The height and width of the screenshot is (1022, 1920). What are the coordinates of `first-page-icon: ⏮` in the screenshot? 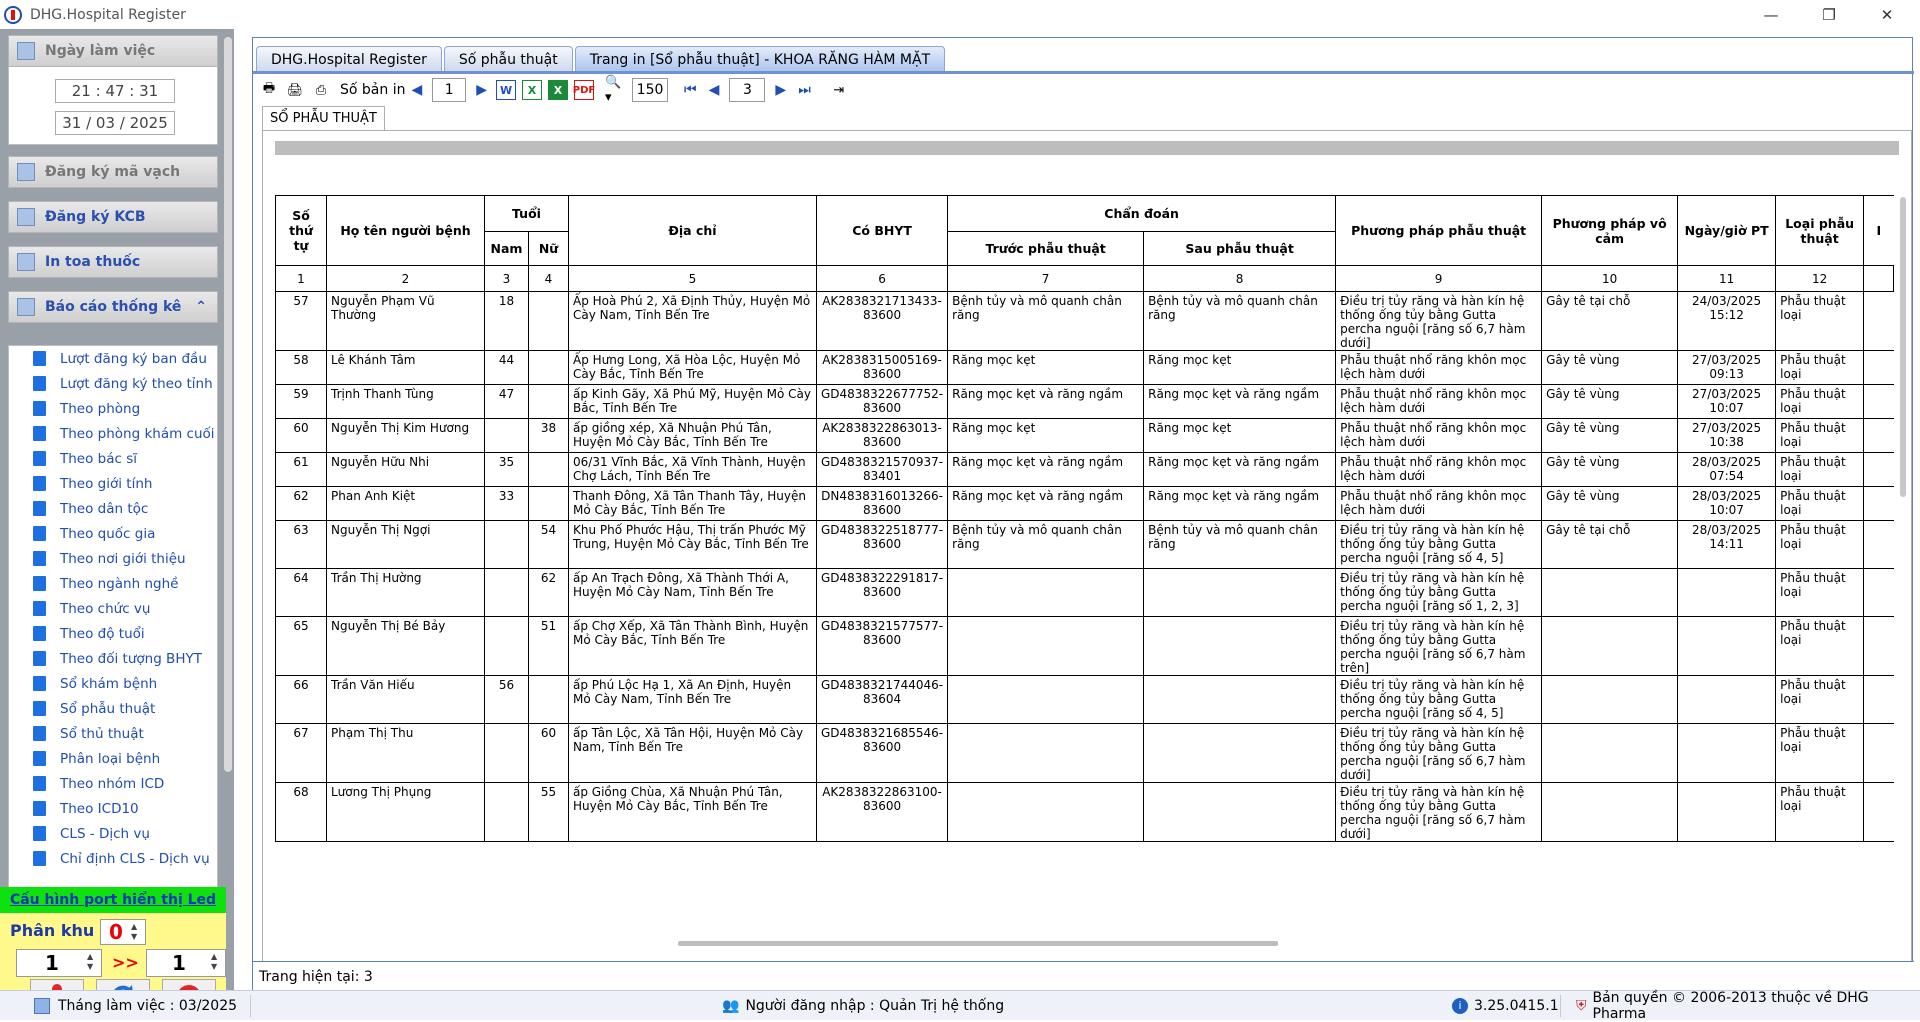 It's located at (690, 90).